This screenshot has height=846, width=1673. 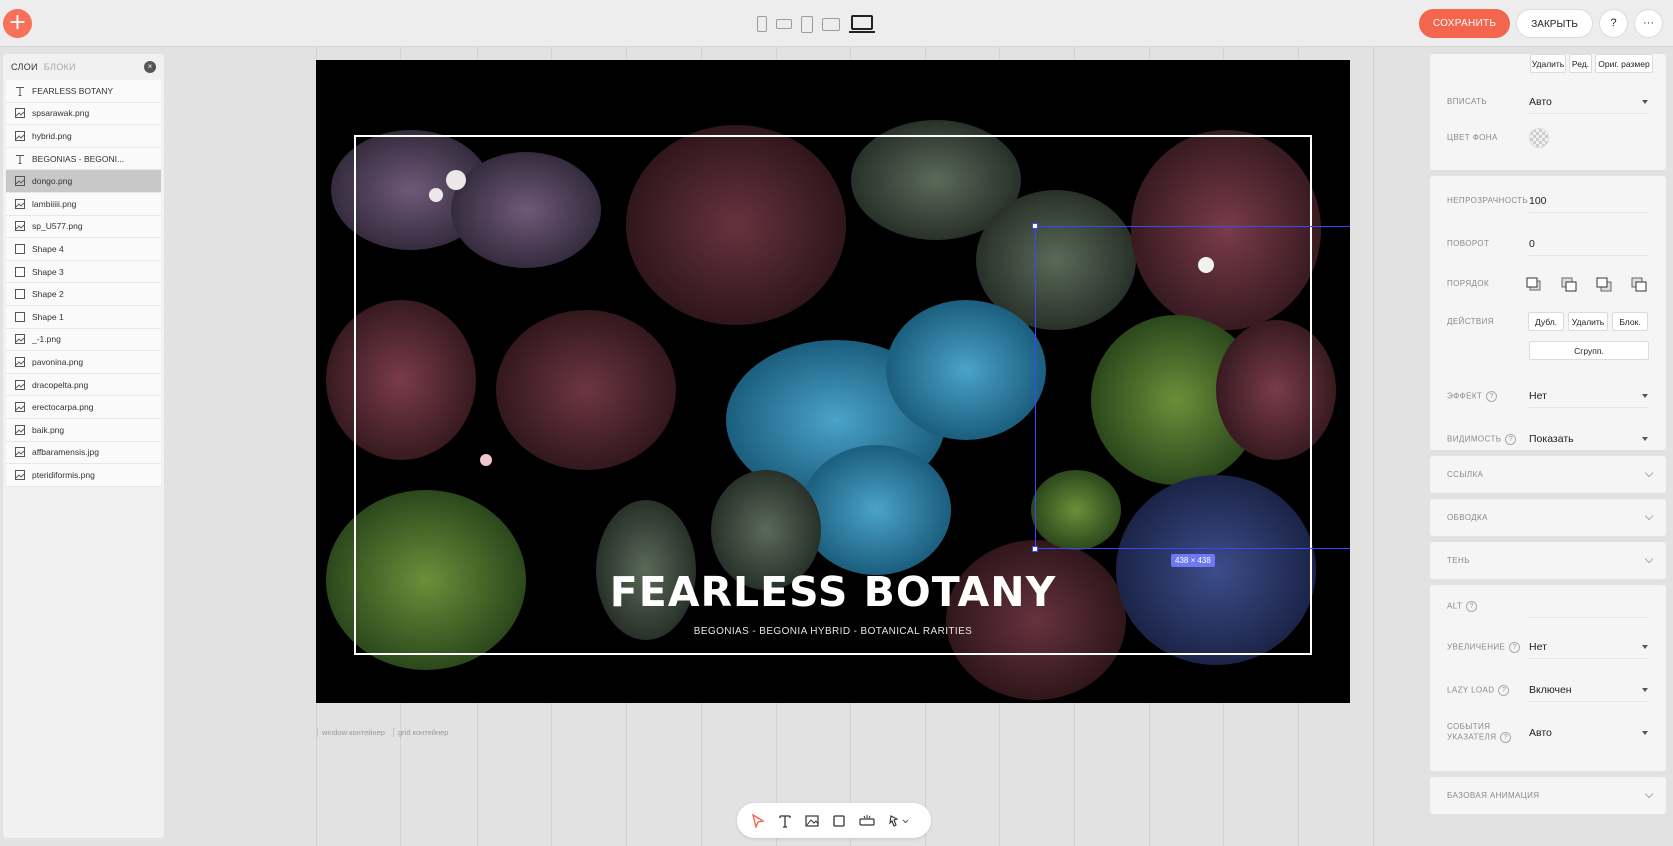 I want to click on layer-item: Shape 4, so click(x=83, y=249).